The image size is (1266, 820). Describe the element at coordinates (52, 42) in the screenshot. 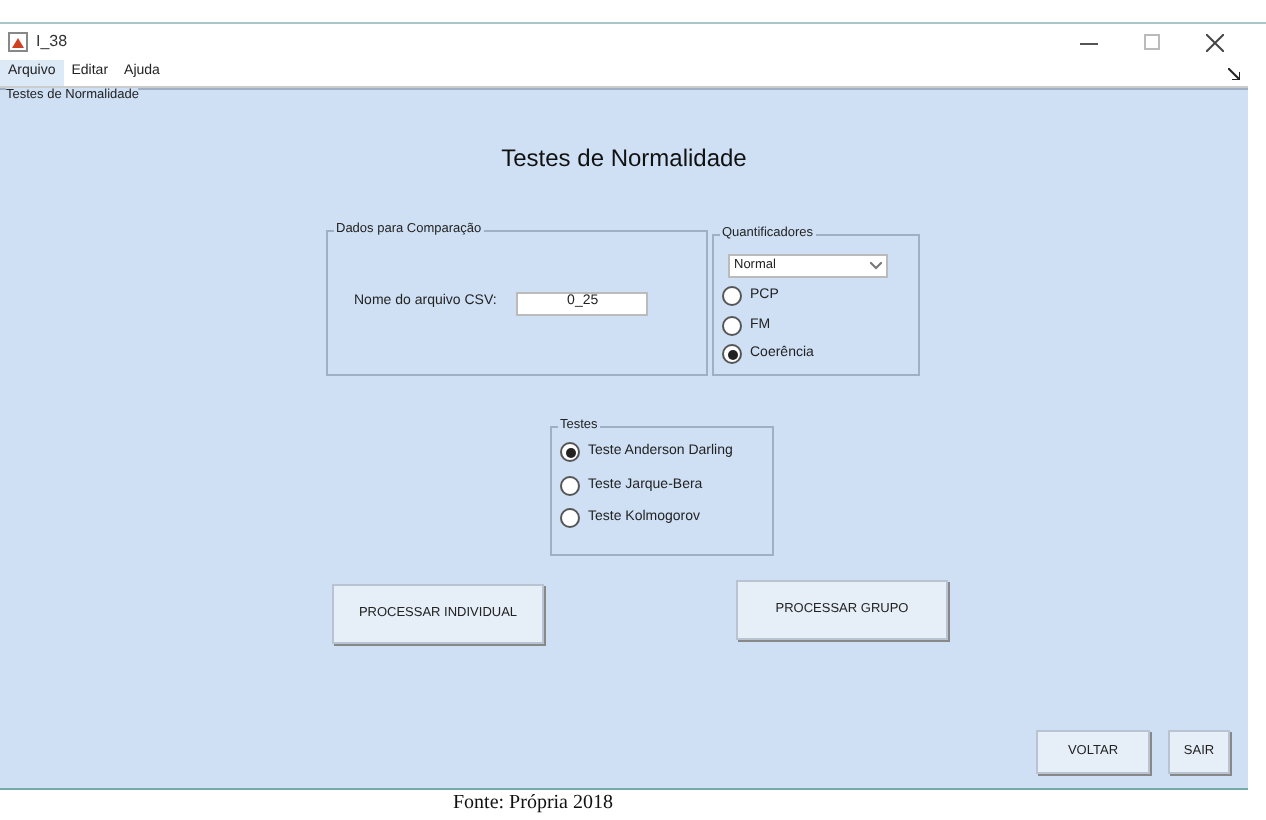

I see `window-title: I_38` at that location.